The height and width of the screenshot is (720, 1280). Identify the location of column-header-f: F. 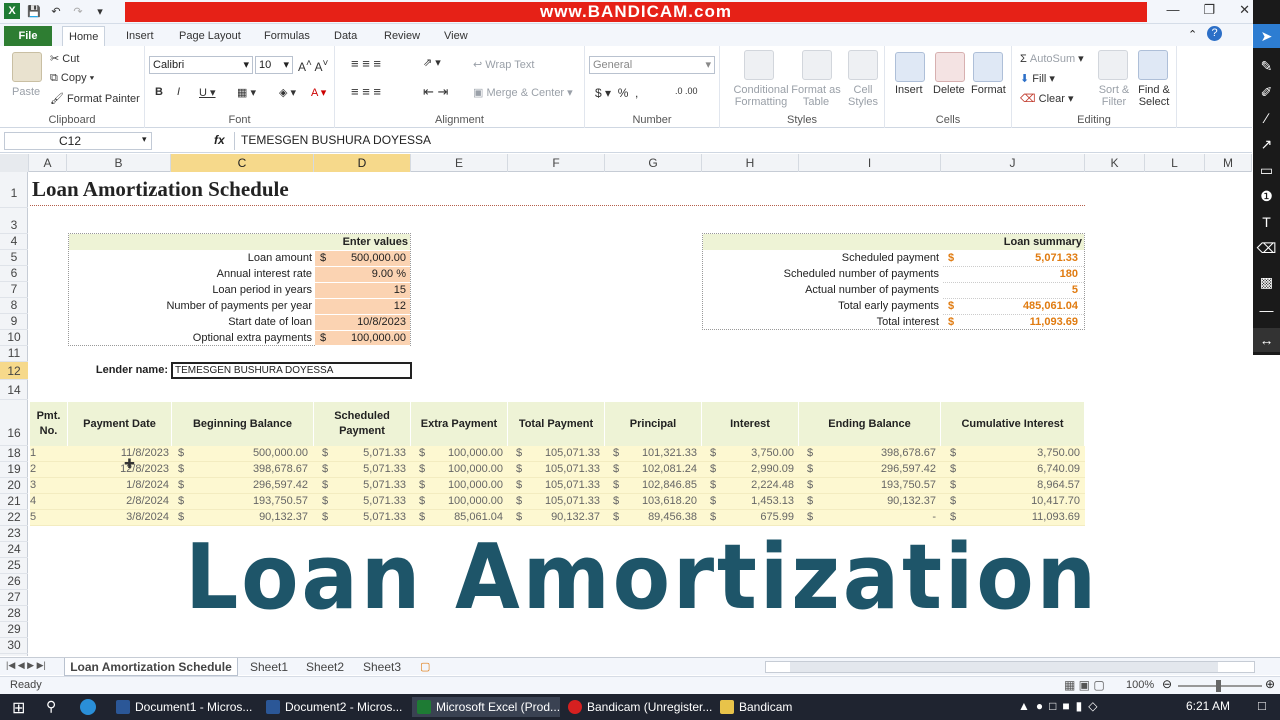
(556, 163).